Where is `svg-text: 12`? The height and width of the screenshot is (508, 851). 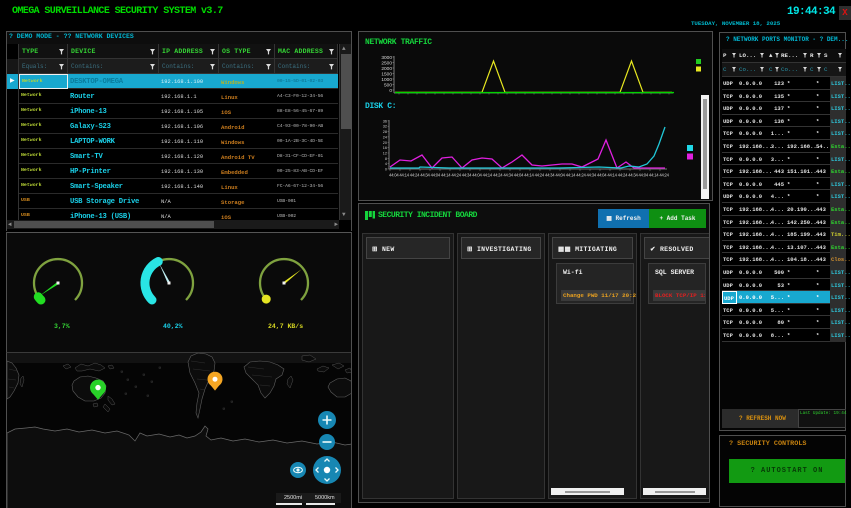
svg-text: 12 is located at coordinates (385, 154).